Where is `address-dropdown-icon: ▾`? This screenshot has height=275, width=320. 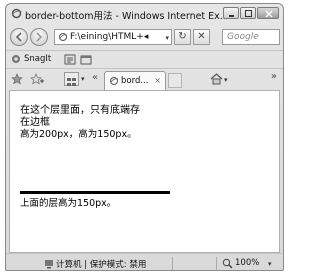
address-dropdown-icon: ▾ is located at coordinates (167, 38).